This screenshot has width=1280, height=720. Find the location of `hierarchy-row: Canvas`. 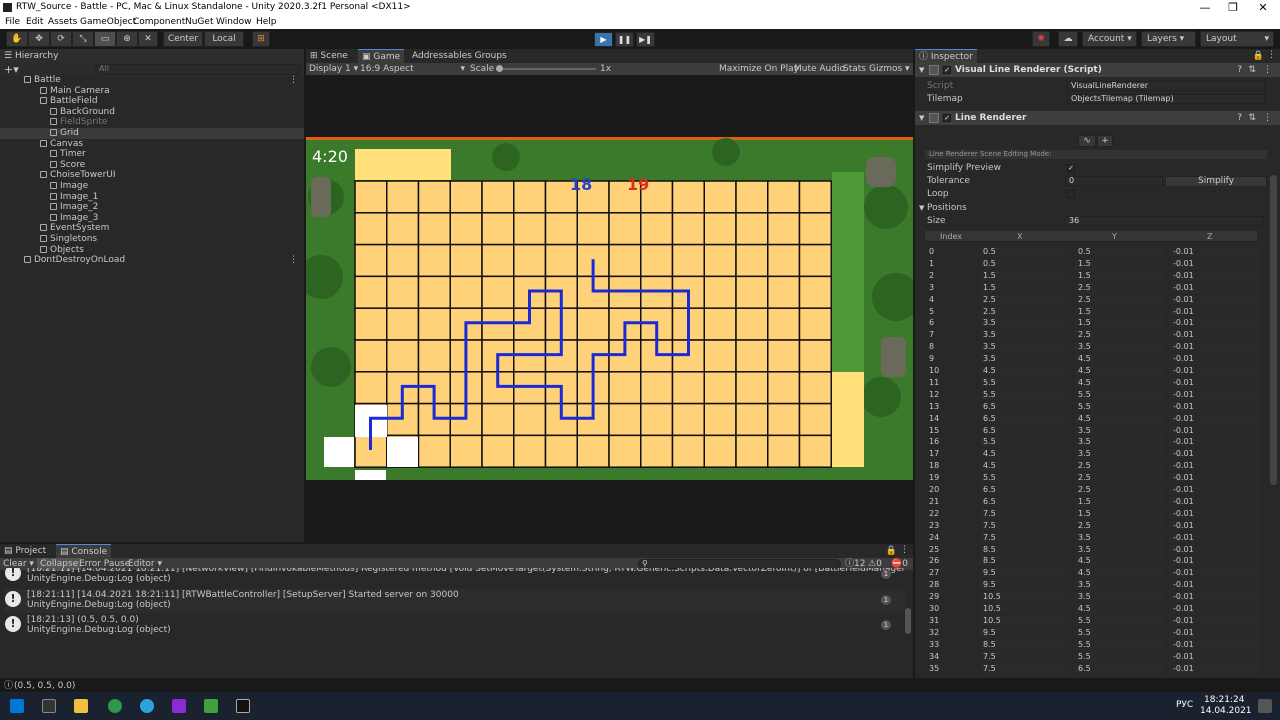

hierarchy-row: Canvas is located at coordinates (152, 144).